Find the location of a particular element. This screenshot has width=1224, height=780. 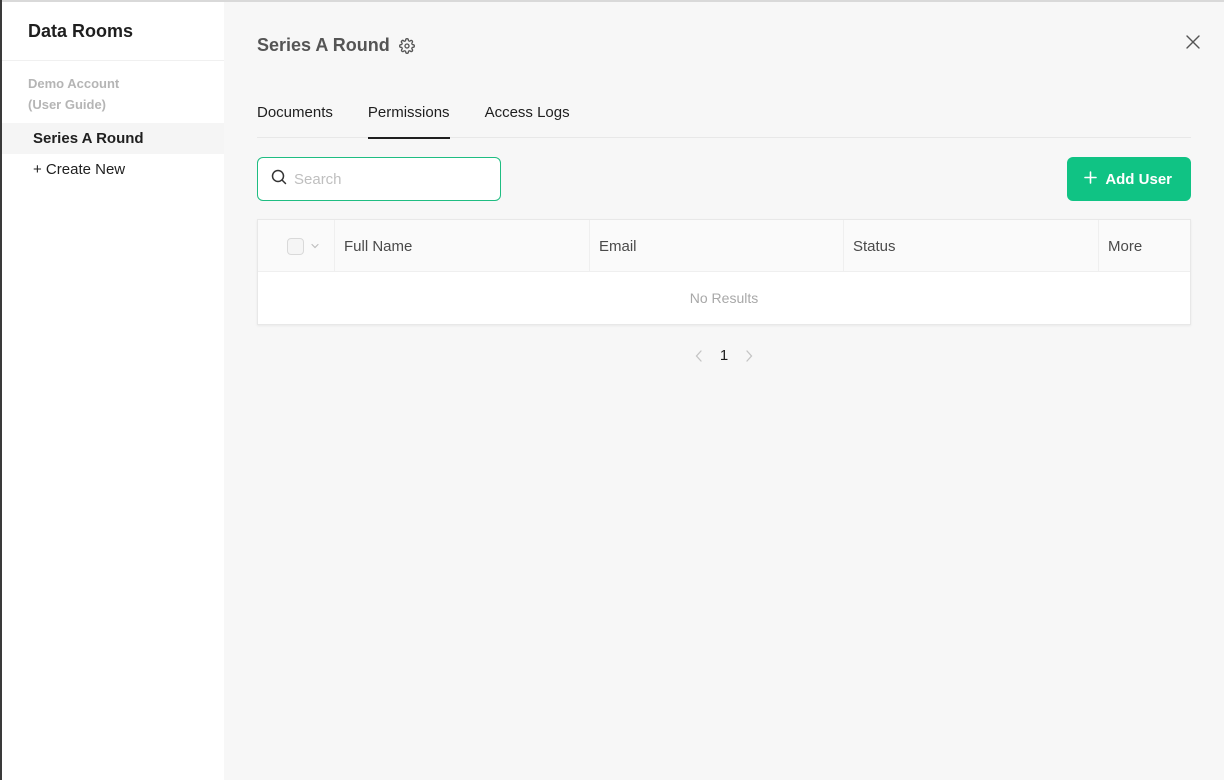

add-user-button: Add User is located at coordinates (1129, 179).